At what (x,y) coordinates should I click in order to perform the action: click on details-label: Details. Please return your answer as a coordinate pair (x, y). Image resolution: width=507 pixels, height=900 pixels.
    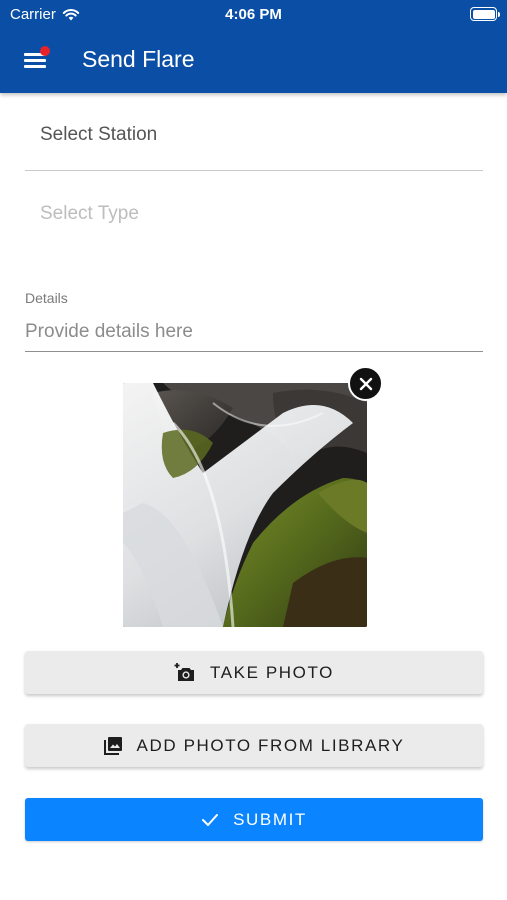
    Looking at the image, I should click on (46, 298).